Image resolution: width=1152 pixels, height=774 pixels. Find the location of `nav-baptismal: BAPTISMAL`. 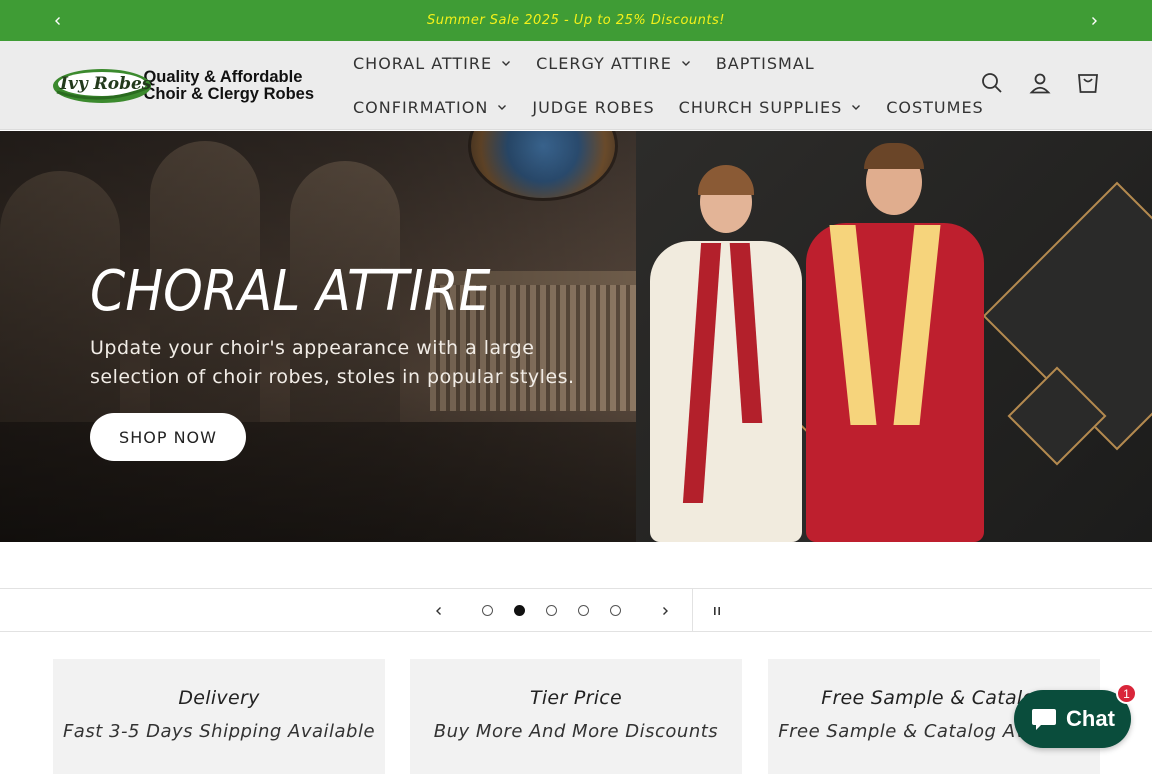

nav-baptismal: BAPTISMAL is located at coordinates (765, 63).